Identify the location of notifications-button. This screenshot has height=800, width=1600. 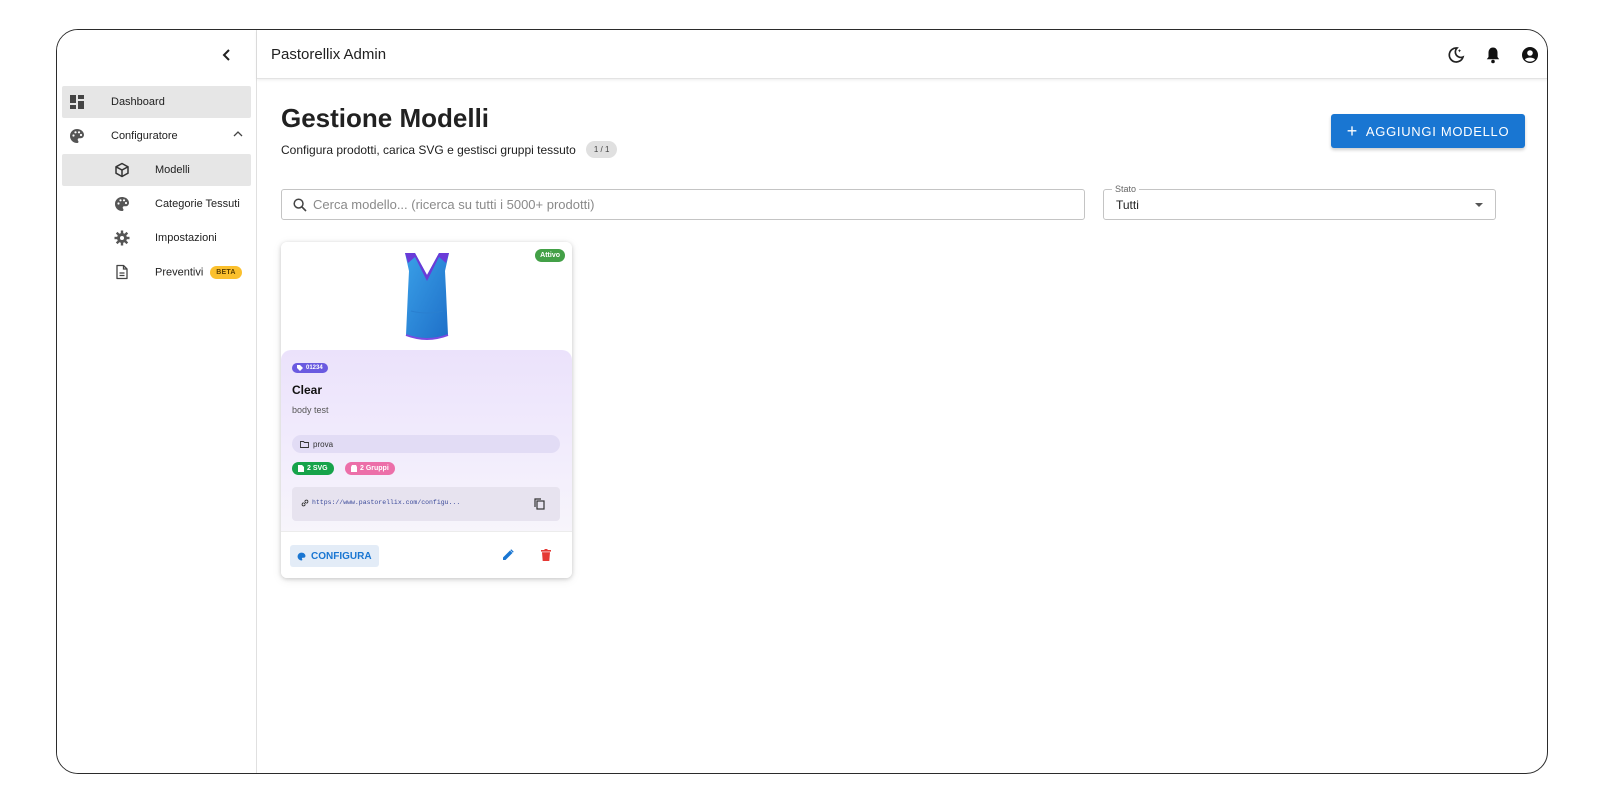
(1493, 55).